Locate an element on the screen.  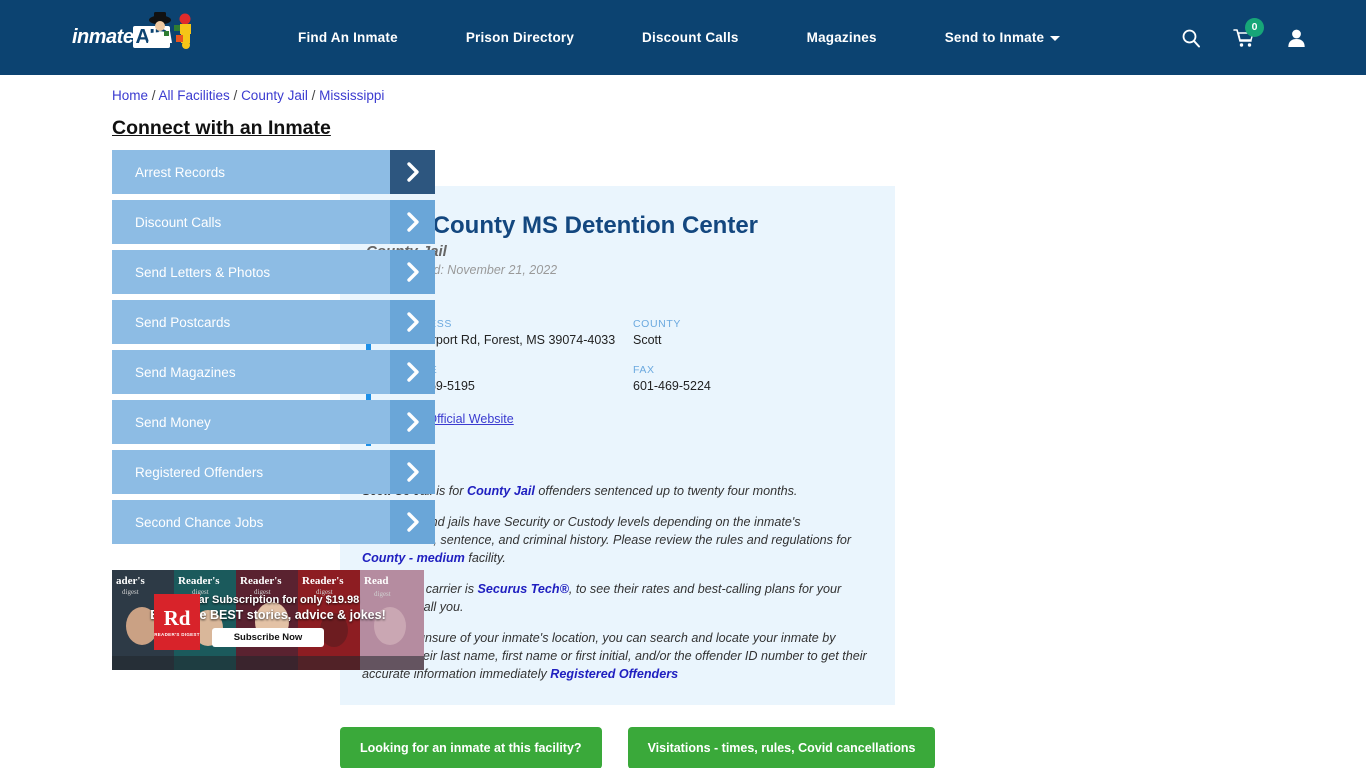
cart-button: 0 is located at coordinates (1248, 32).